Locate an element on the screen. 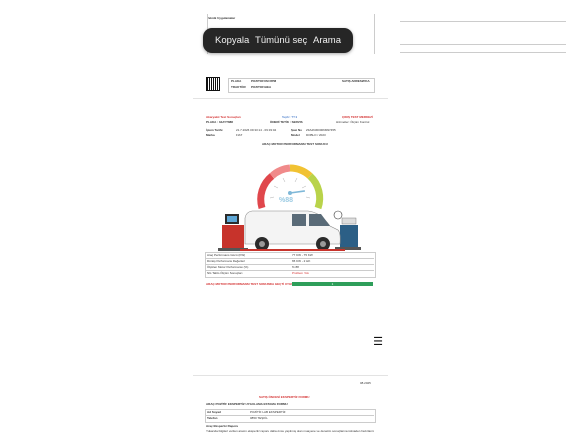 The width and height of the screenshot is (580, 435). page3-row1-label: Ad Soyad is located at coordinates (214, 412).